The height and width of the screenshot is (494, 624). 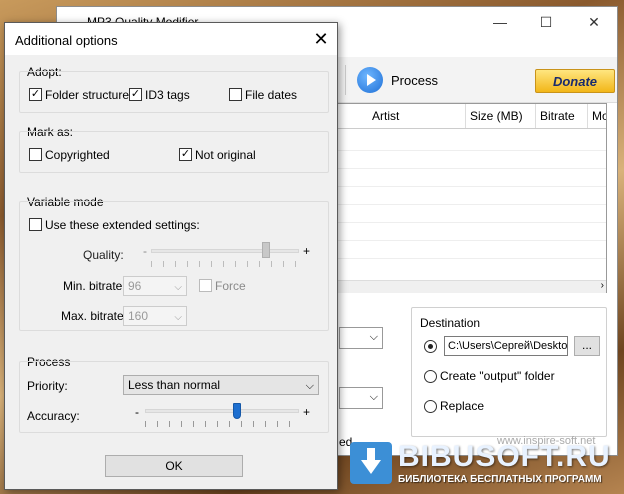 What do you see at coordinates (155, 316) in the screenshot?
I see `max-bitrate-combo: 160 ⌵` at bounding box center [155, 316].